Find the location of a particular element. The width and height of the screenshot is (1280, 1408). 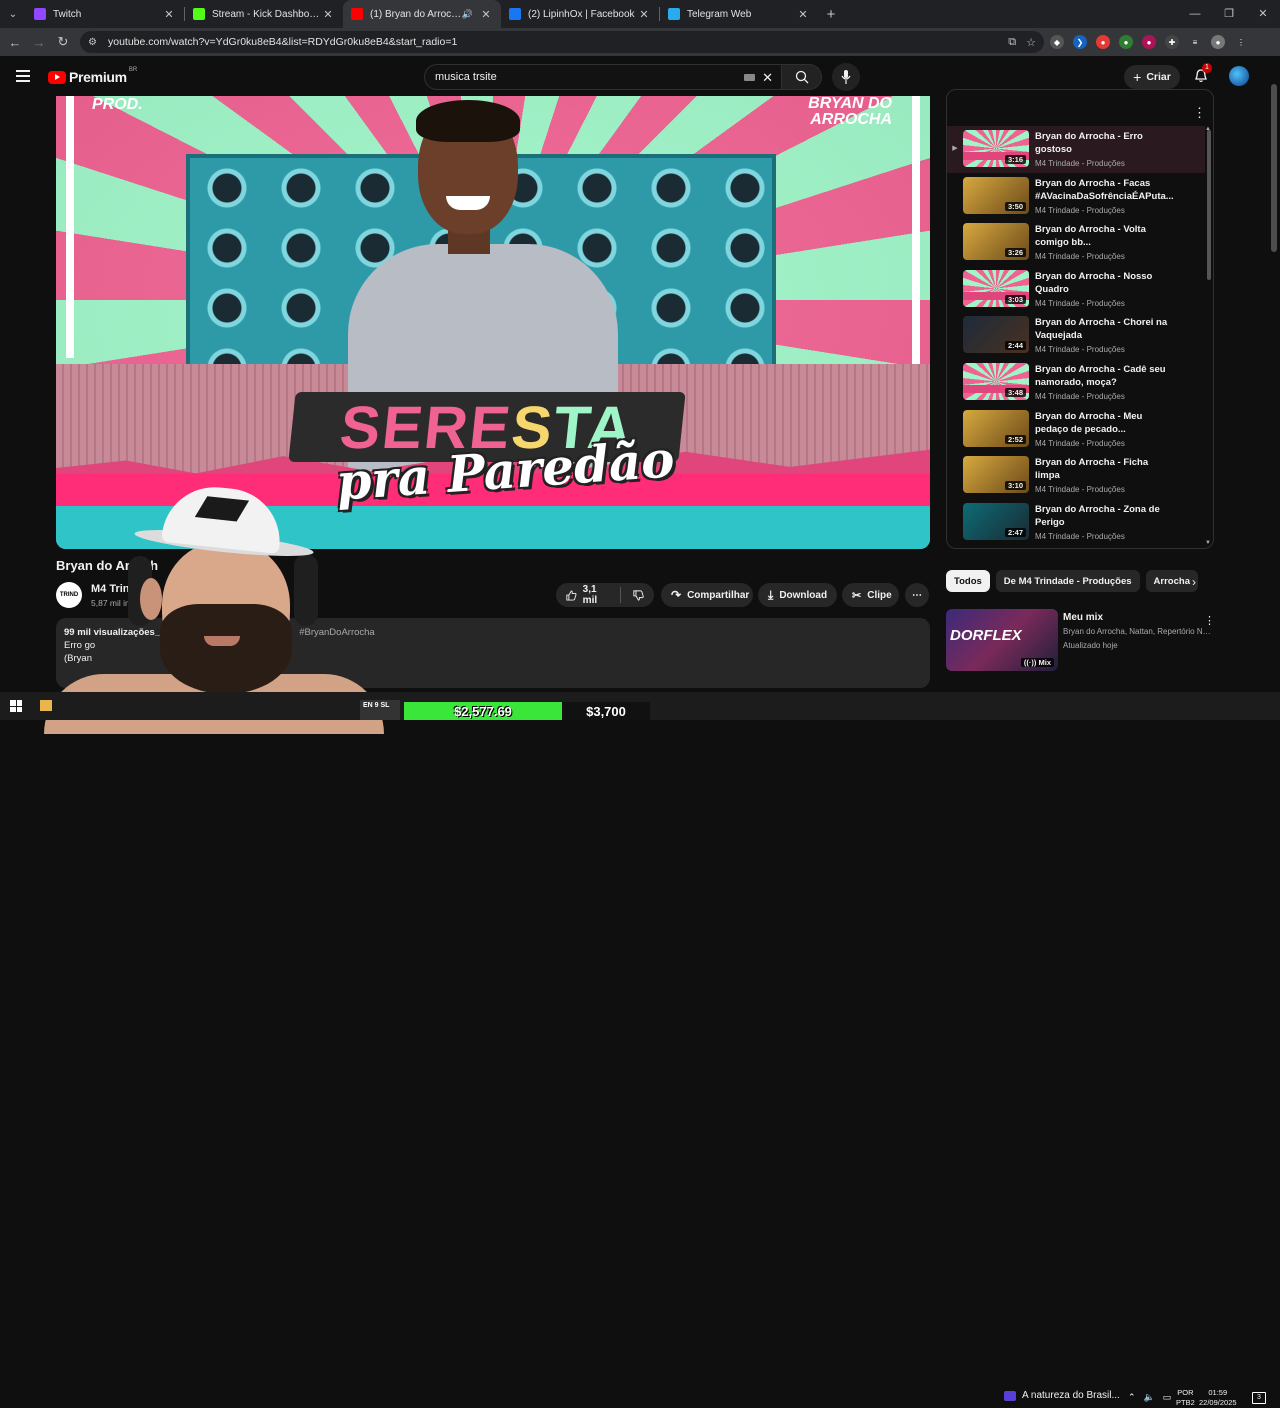

share-button: ↷ Compartilhar is located at coordinates (707, 595).